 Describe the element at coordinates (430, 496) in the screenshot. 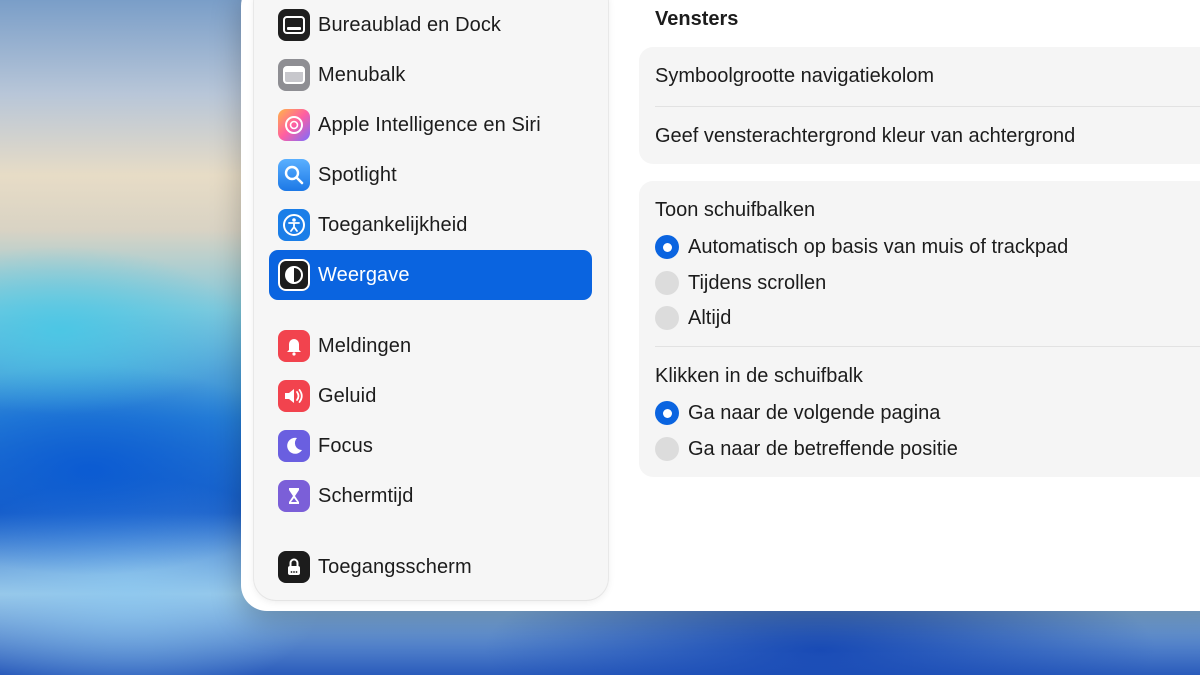

I see `sidebar-item-screen-time: Schermtijd` at that location.